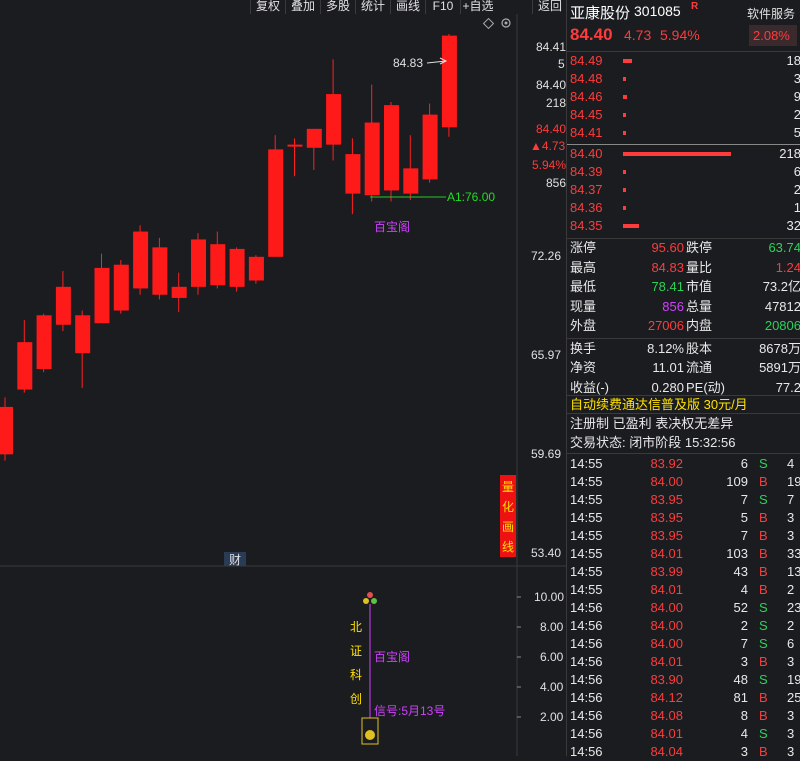  What do you see at coordinates (372, 7) in the screenshot?
I see `statistics-button: 统计` at bounding box center [372, 7].